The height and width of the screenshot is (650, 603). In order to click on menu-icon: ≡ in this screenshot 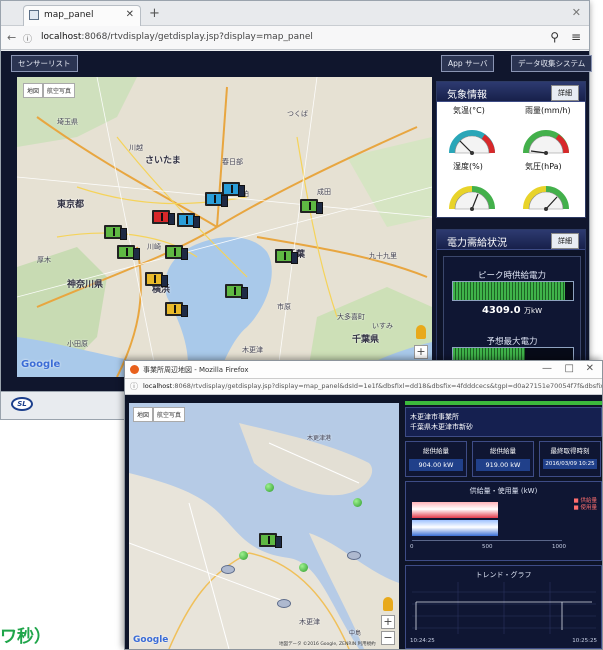, I will do `click(576, 37)`.